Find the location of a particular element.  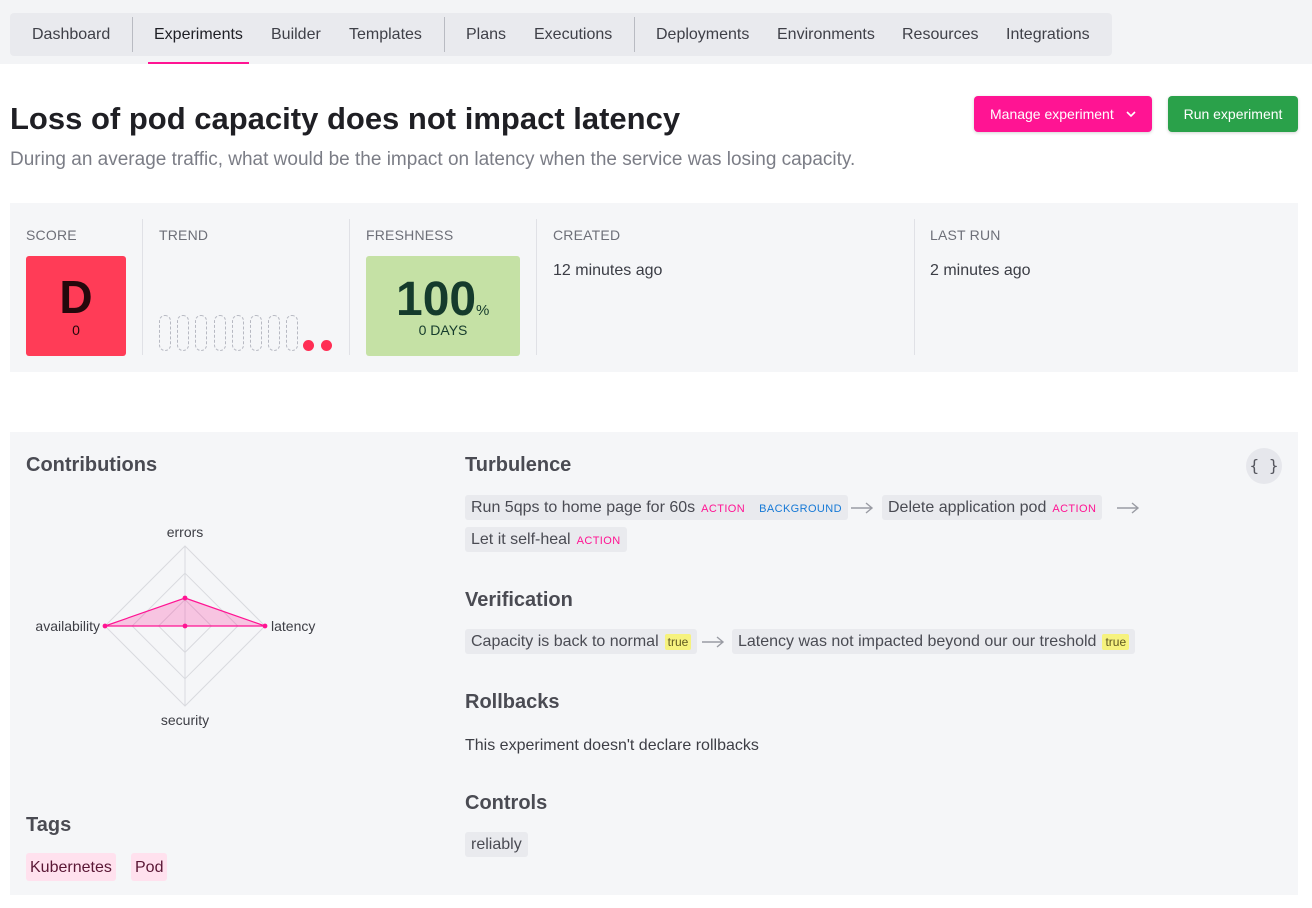

nav-templates: Templates is located at coordinates (385, 34).